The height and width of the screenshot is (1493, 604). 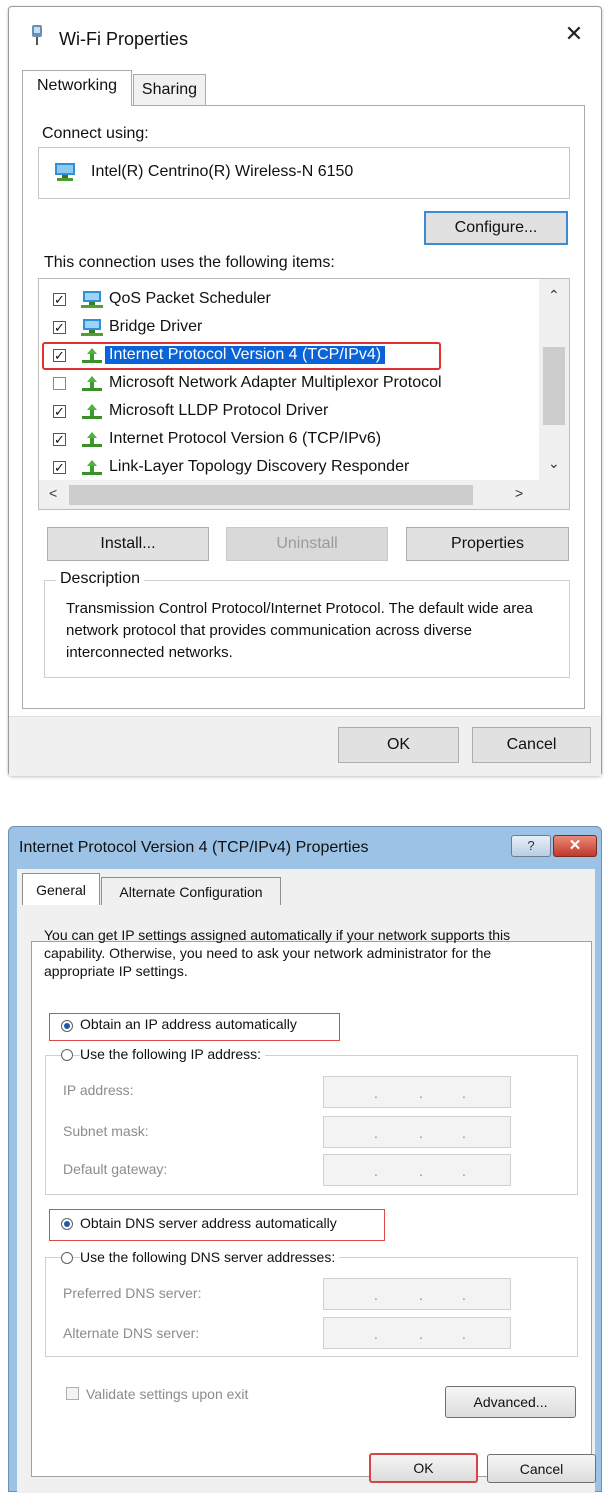 What do you see at coordinates (59, 383) in the screenshot?
I see `item-checkbox` at bounding box center [59, 383].